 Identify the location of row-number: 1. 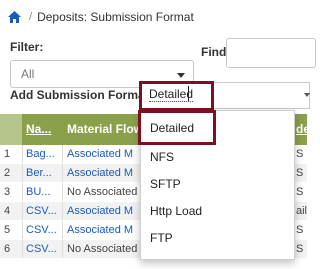
(7, 154).